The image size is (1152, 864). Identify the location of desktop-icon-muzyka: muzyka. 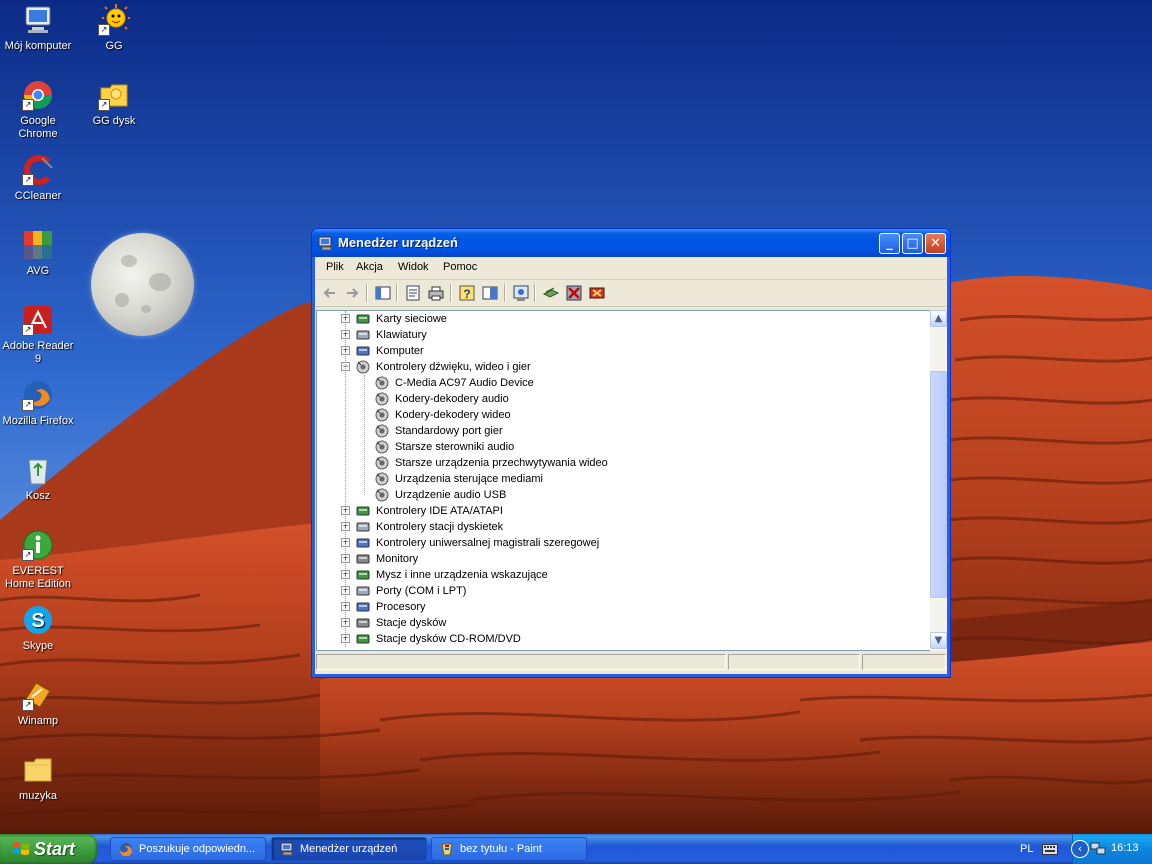
(38, 778).